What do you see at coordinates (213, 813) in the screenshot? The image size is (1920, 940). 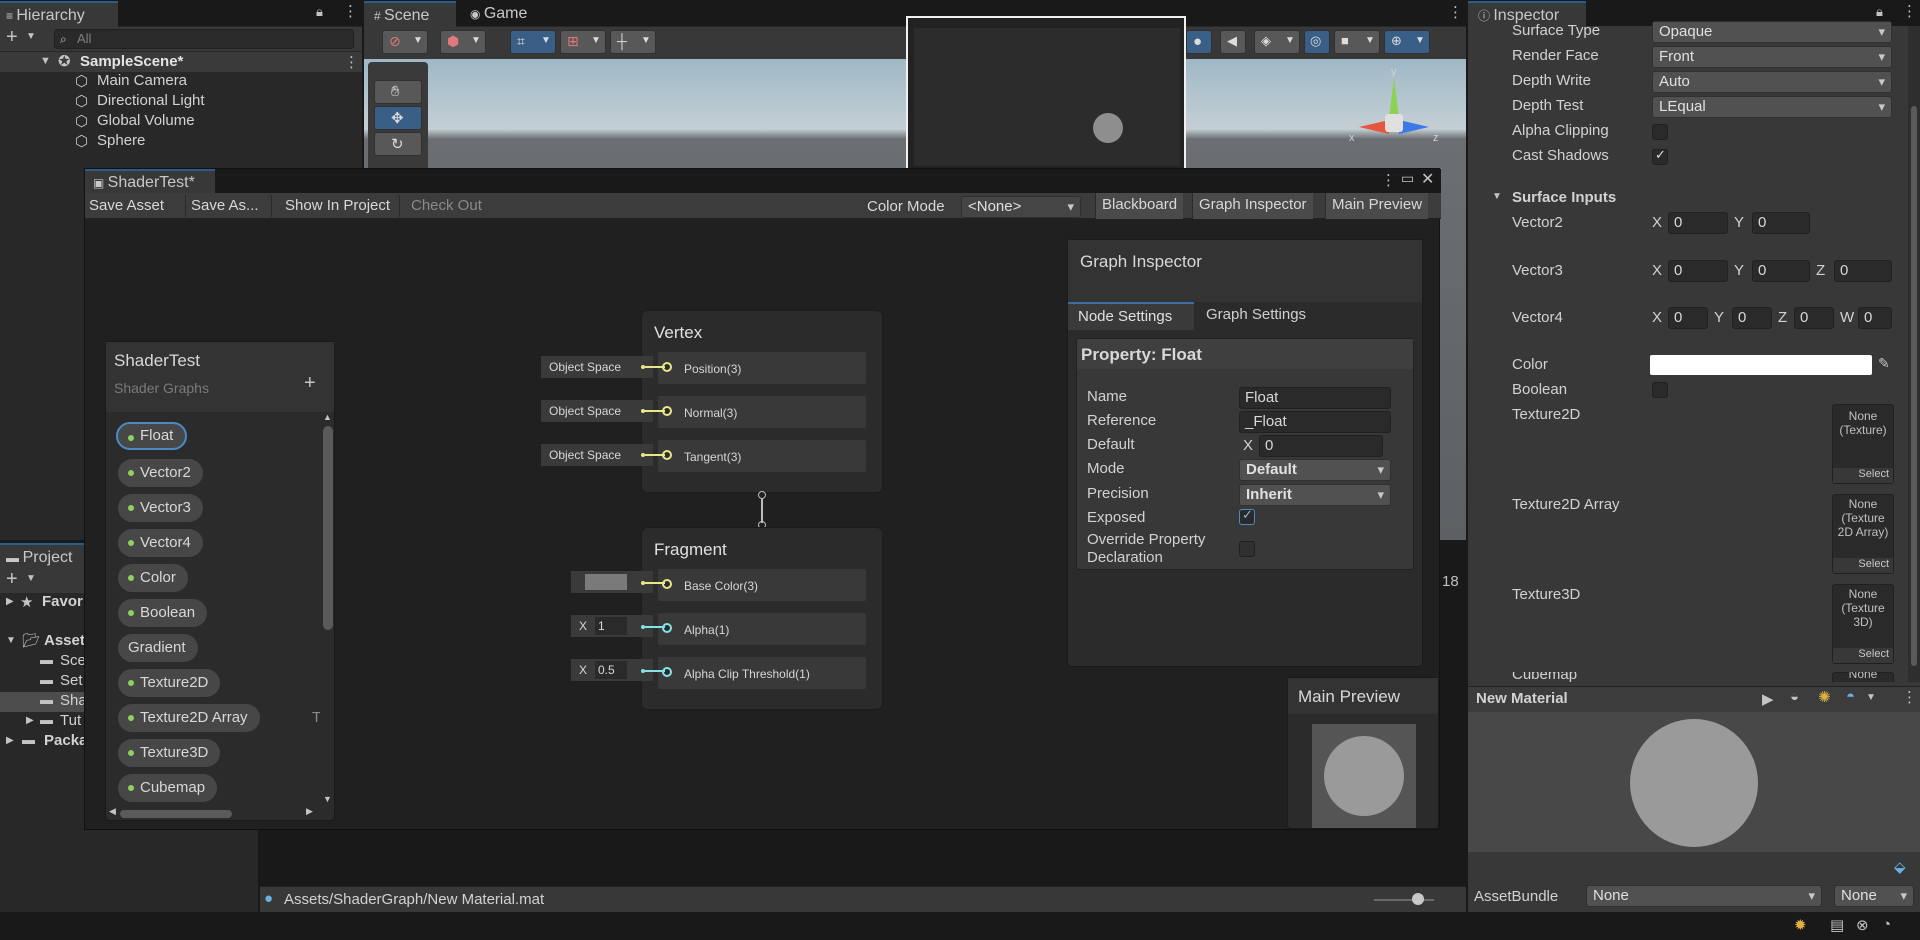 I see `blackboard-hscrollbar: ◀ ▶` at bounding box center [213, 813].